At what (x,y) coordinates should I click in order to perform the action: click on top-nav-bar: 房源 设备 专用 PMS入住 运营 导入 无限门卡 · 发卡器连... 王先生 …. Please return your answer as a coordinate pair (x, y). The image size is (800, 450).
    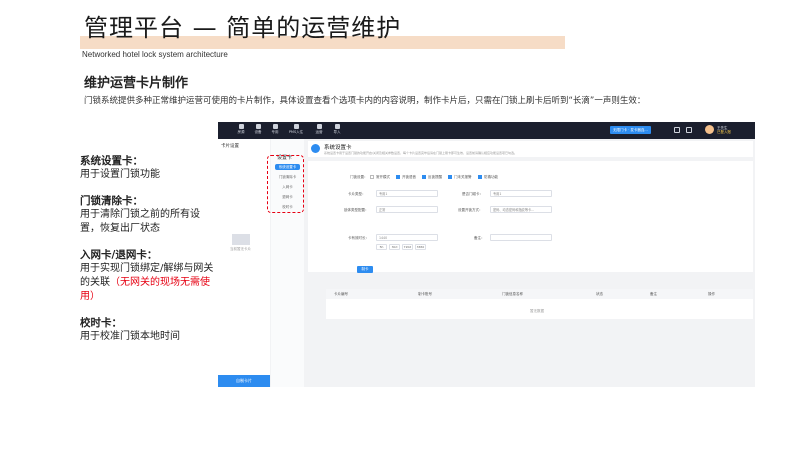
    Looking at the image, I should click on (486, 130).